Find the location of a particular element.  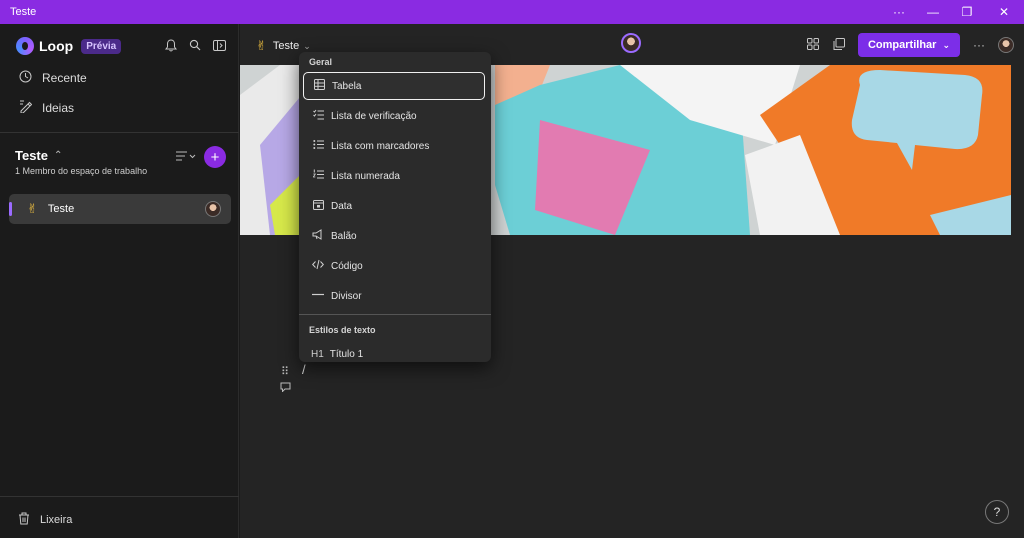

help-button: ? is located at coordinates (997, 512).